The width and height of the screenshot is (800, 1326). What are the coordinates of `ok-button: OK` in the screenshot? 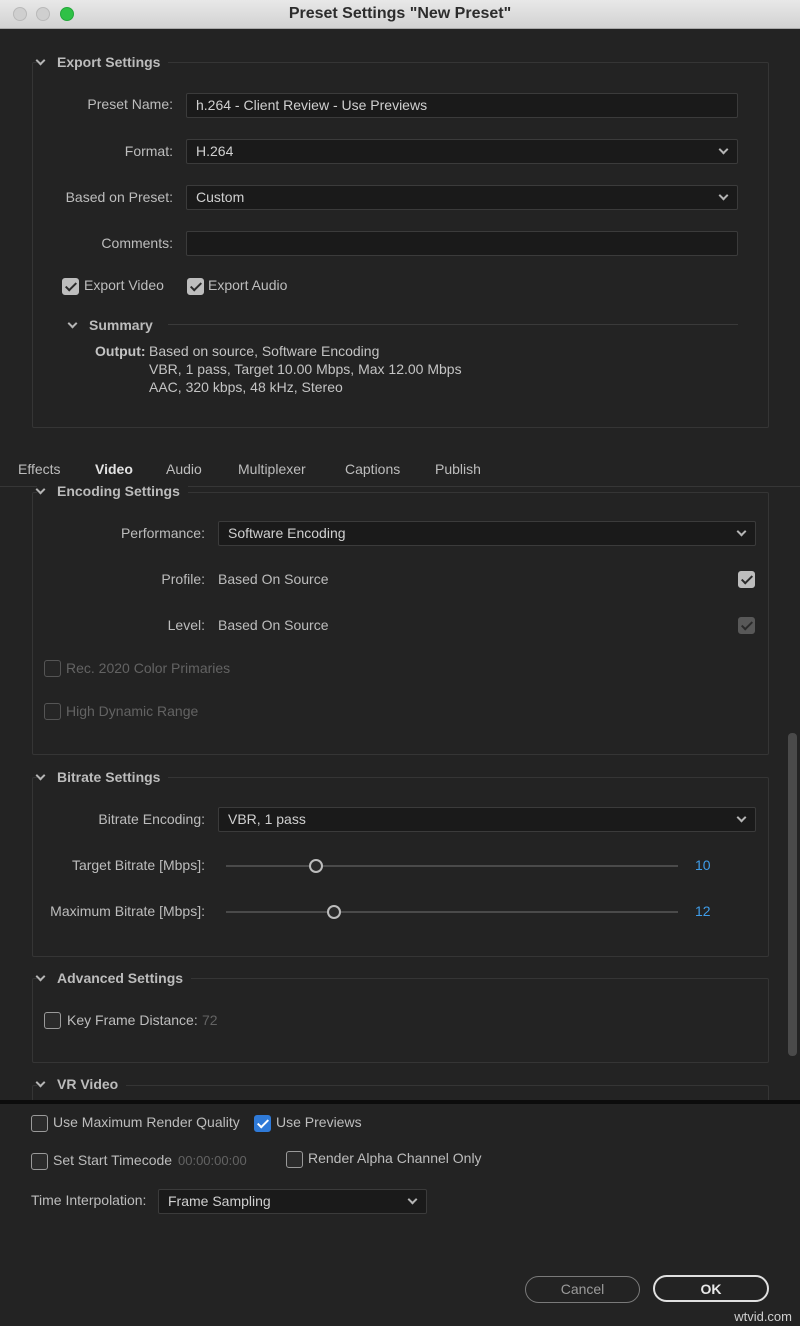 It's located at (711, 1288).